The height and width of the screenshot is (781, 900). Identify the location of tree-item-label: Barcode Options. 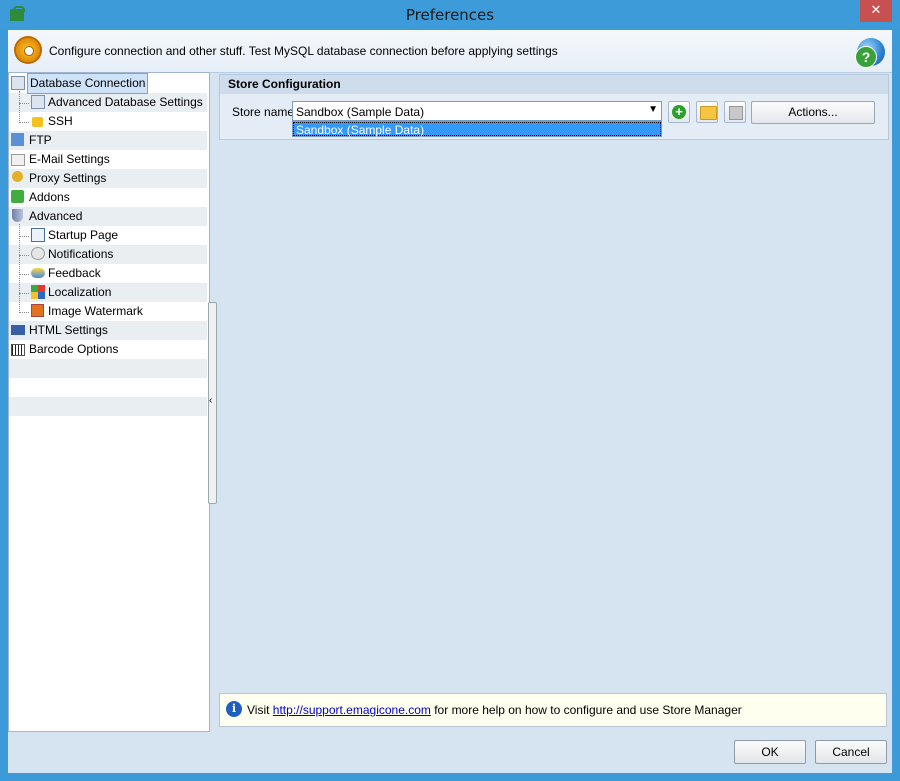
(74, 349).